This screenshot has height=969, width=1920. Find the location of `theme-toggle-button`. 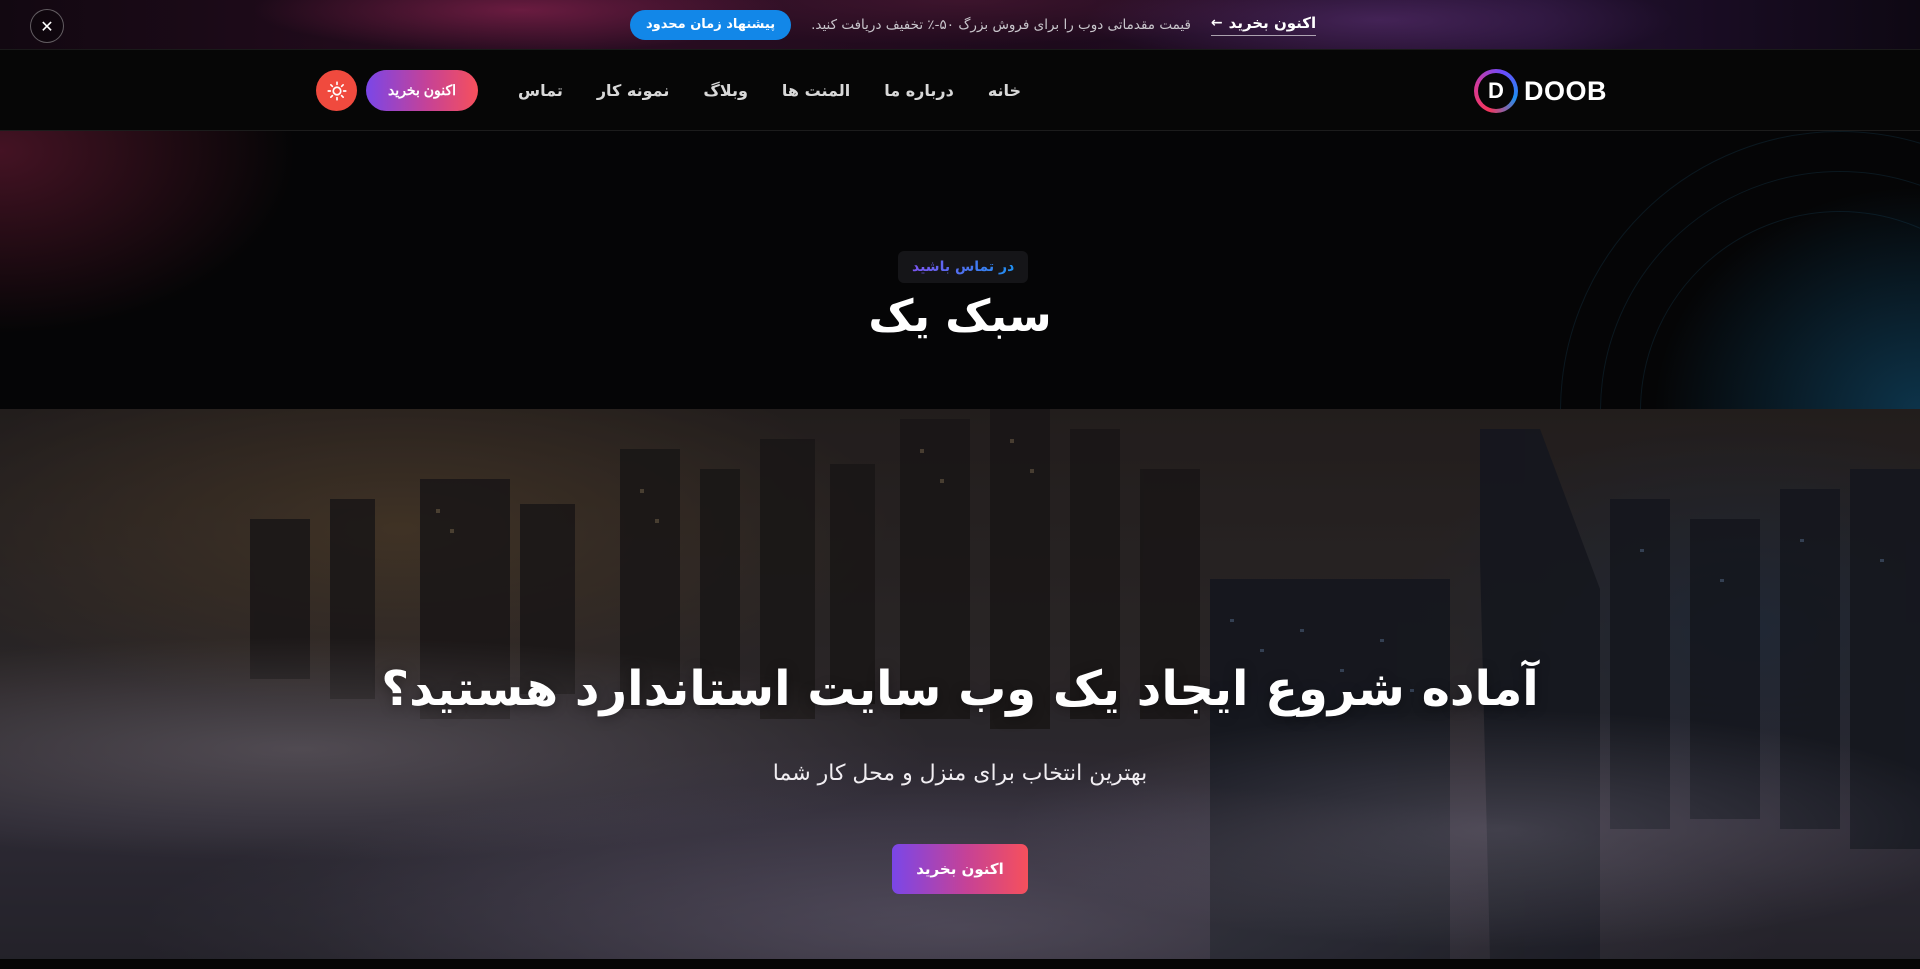

theme-toggle-button is located at coordinates (336, 90).